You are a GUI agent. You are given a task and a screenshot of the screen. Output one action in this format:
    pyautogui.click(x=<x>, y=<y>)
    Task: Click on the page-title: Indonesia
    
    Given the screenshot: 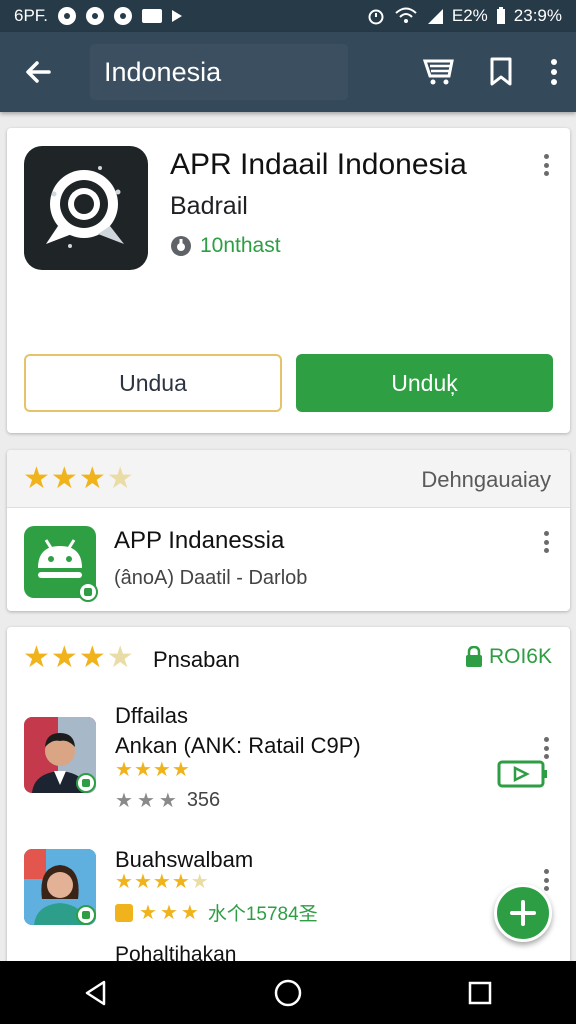 What is the action you would take?
    pyautogui.click(x=163, y=71)
    